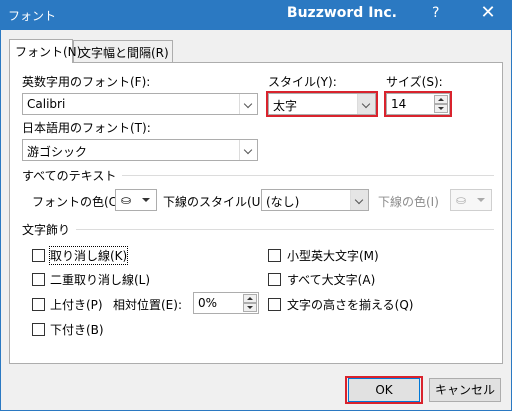  Describe the element at coordinates (274, 304) in the screenshot. I see `equalize-height-checkbox` at that location.